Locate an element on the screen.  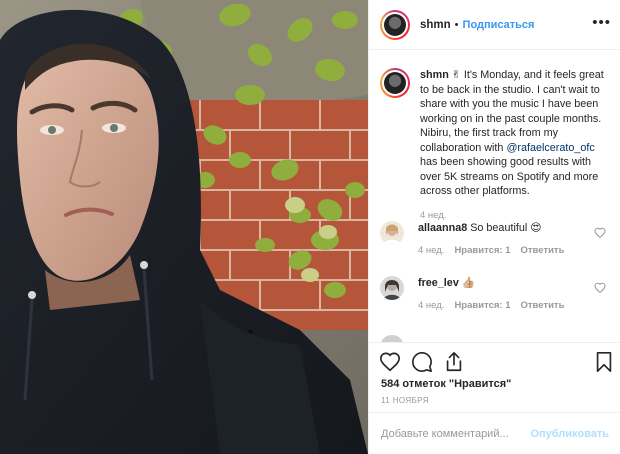
post-date: 11 НОЯБРЯ is located at coordinates (405, 400).